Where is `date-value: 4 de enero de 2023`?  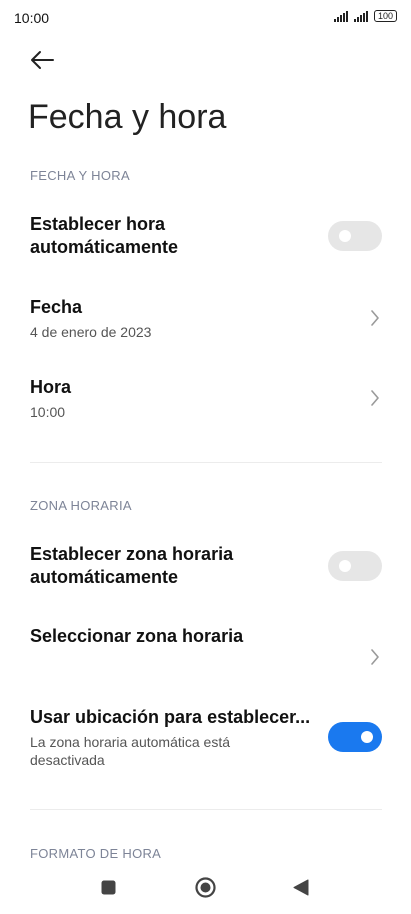
date-value: 4 de enero de 2023 is located at coordinates (91, 331).